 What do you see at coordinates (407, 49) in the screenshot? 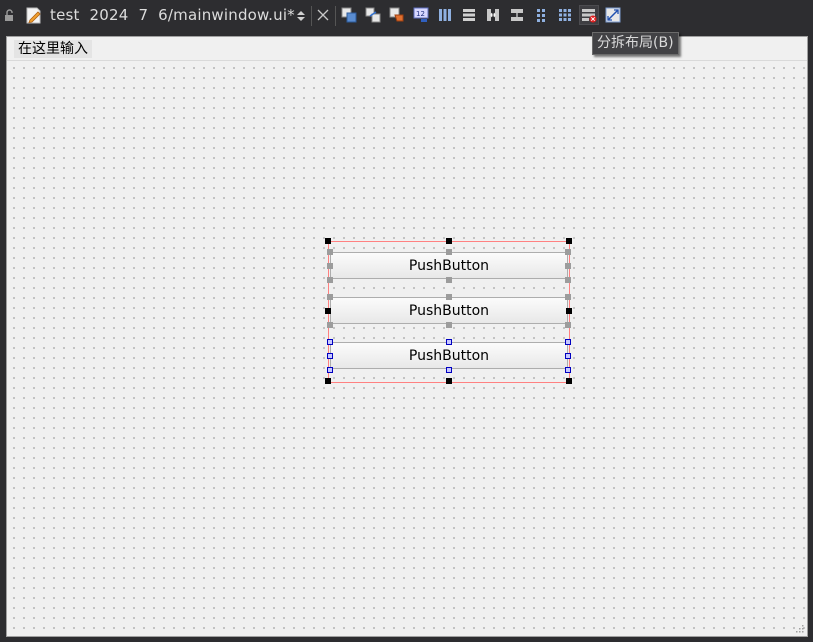
I see `menu-bar: 在这里输入` at bounding box center [407, 49].